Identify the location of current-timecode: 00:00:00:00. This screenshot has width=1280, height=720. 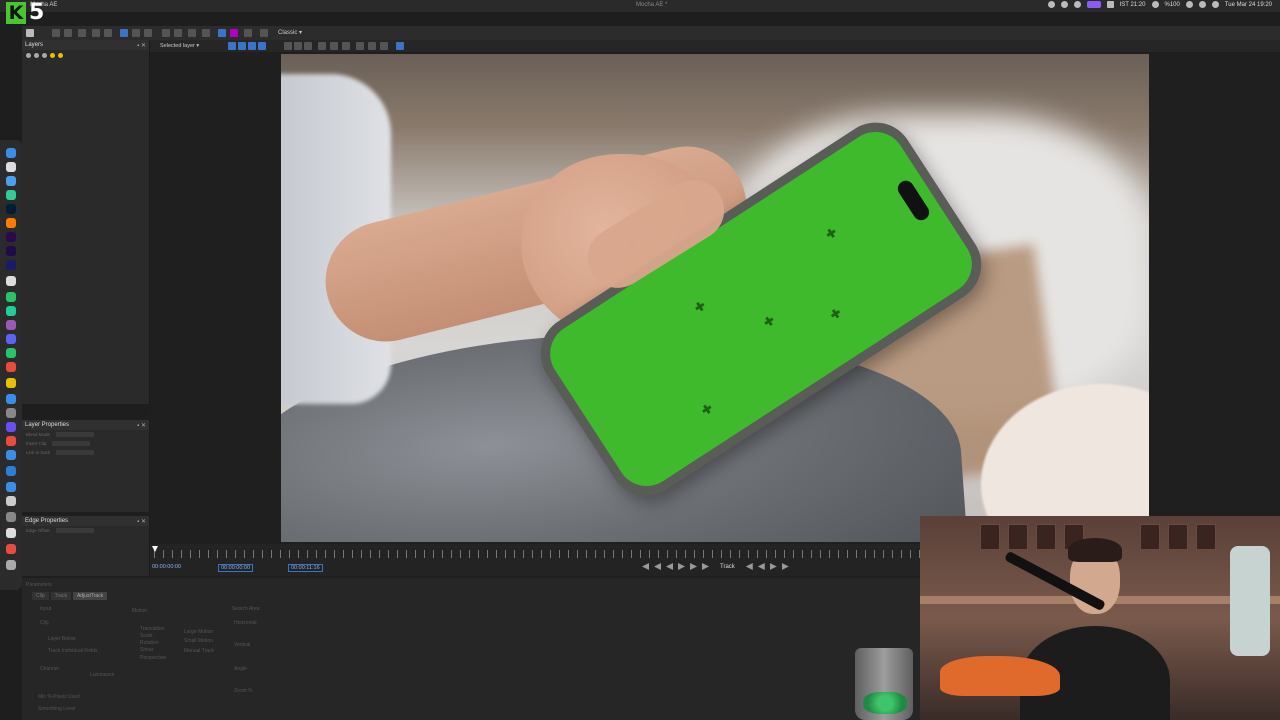
(236, 568).